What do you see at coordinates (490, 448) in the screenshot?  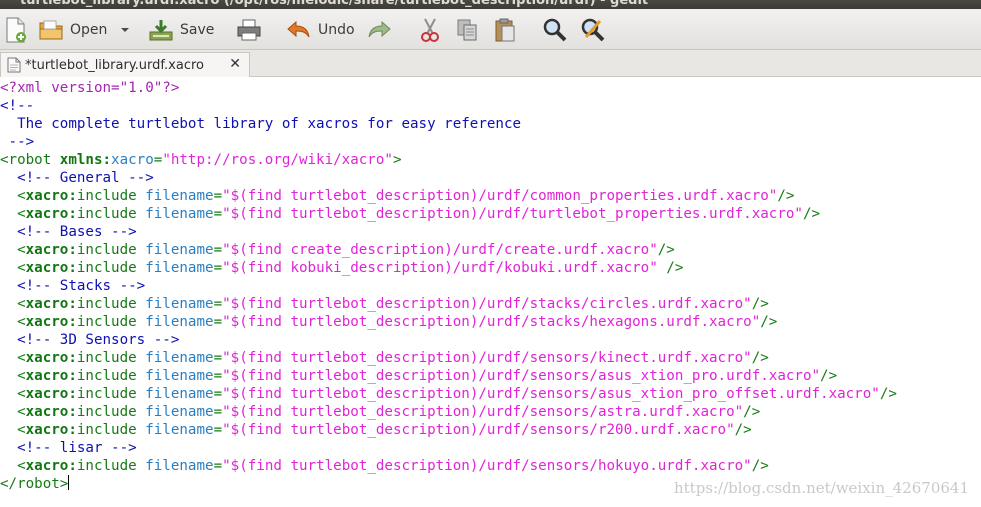 I see `code-line: <!-- lisar -->` at bounding box center [490, 448].